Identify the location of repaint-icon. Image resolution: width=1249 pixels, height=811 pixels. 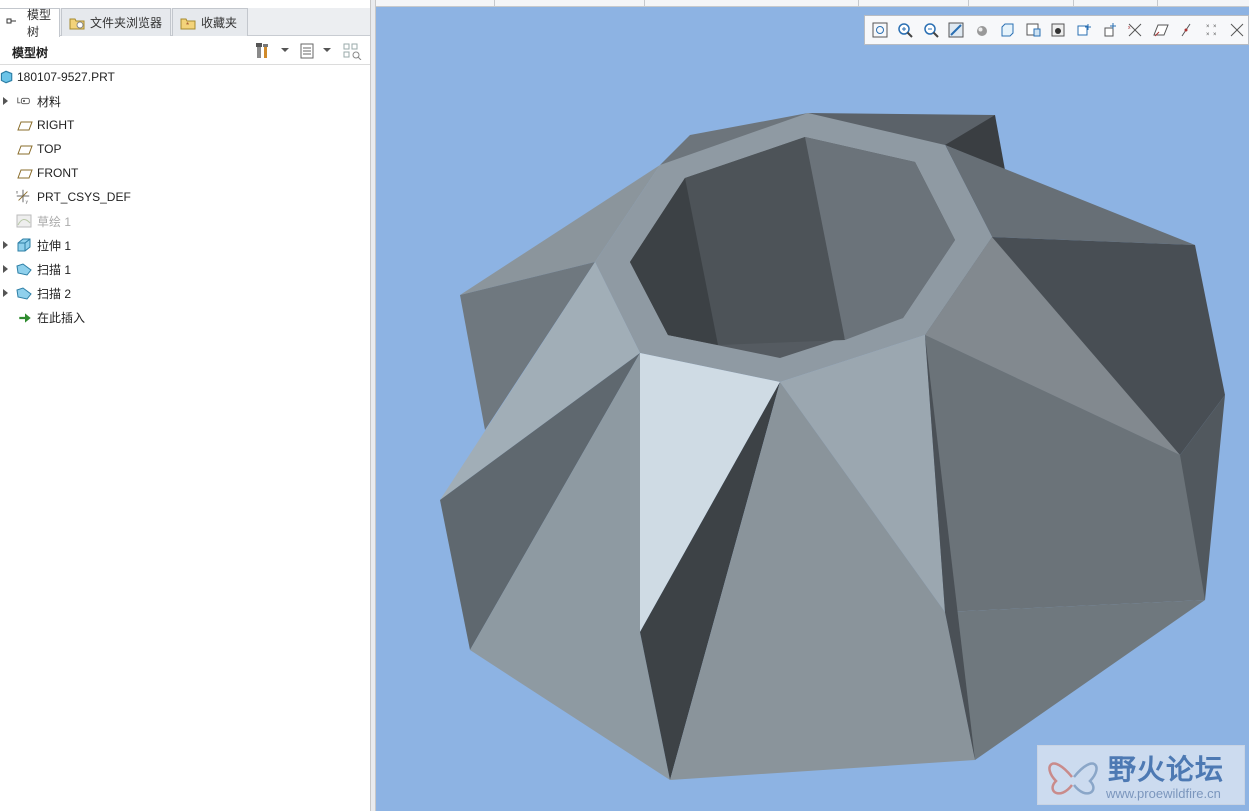
(957, 30).